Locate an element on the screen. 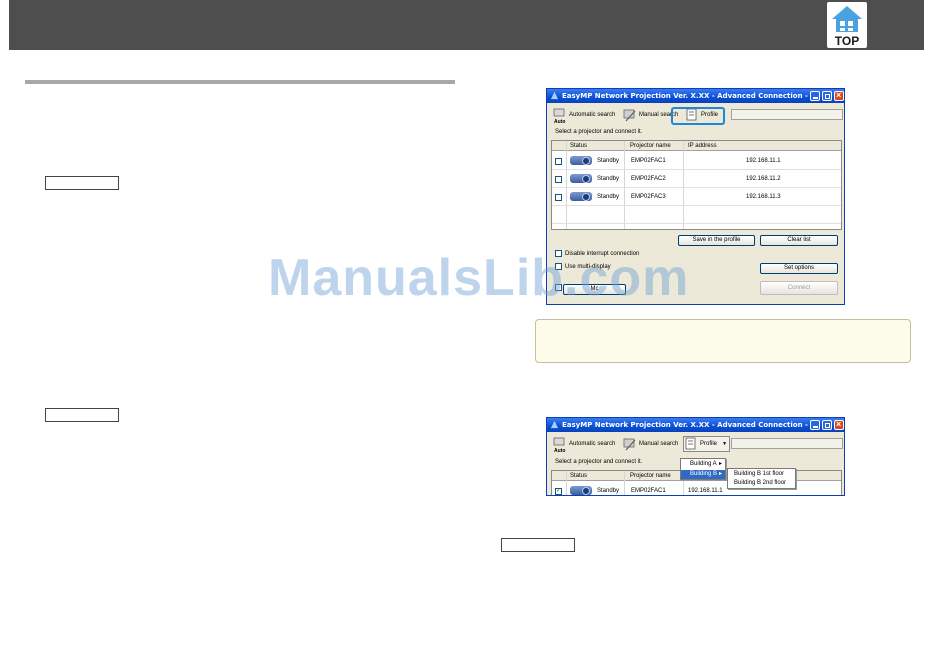 The height and width of the screenshot is (660, 950). profile-menu: Building A ▸ Building B ▸ is located at coordinates (703, 469).